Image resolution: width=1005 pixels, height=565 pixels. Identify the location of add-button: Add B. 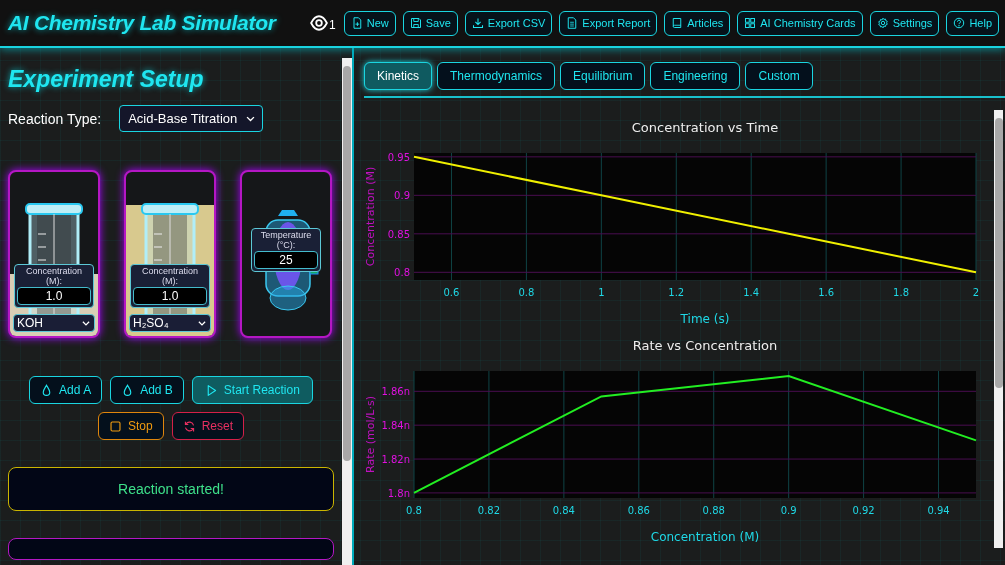
(147, 390).